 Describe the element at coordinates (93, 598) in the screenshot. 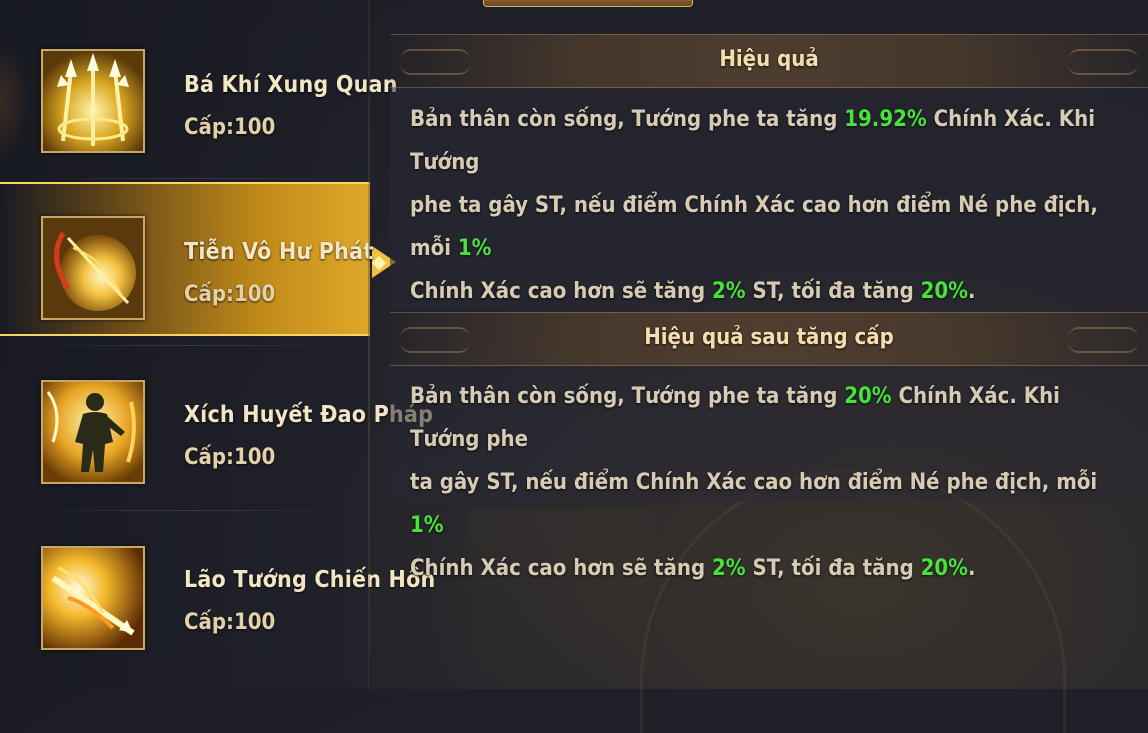

I see `fire-spear-burst-icon` at that location.